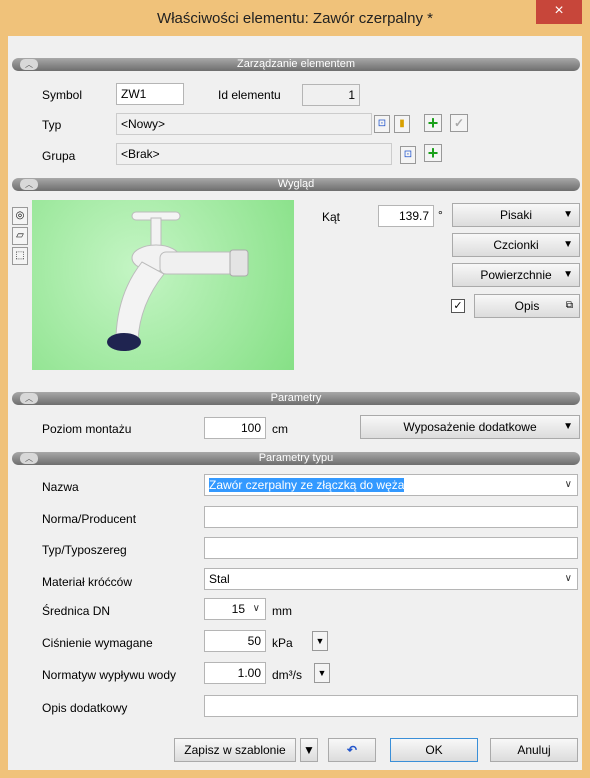  What do you see at coordinates (235, 673) in the screenshot?
I see `normatyw-input: 1.00` at bounding box center [235, 673].